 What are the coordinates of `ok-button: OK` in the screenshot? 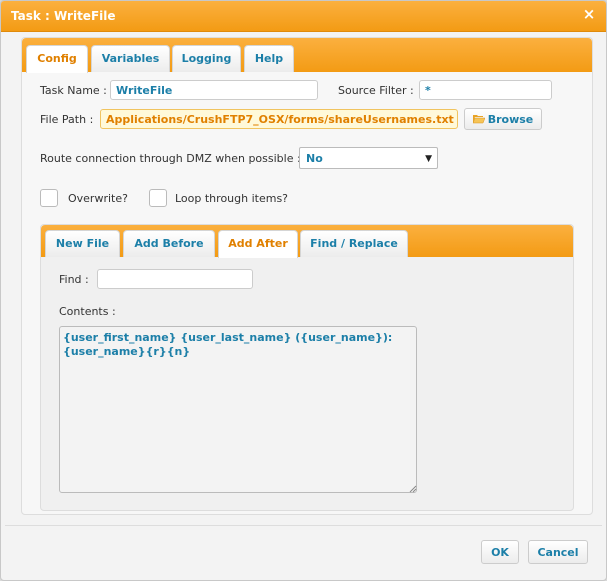 It's located at (500, 552).